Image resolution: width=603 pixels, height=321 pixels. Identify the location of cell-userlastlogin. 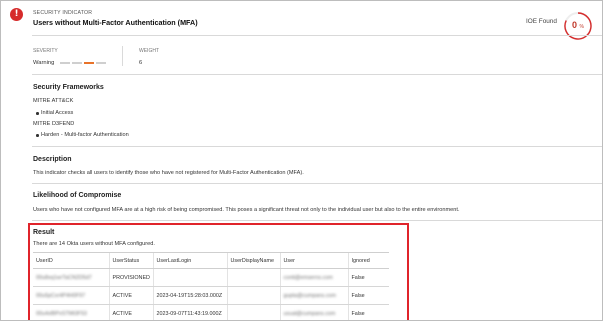
(189, 277).